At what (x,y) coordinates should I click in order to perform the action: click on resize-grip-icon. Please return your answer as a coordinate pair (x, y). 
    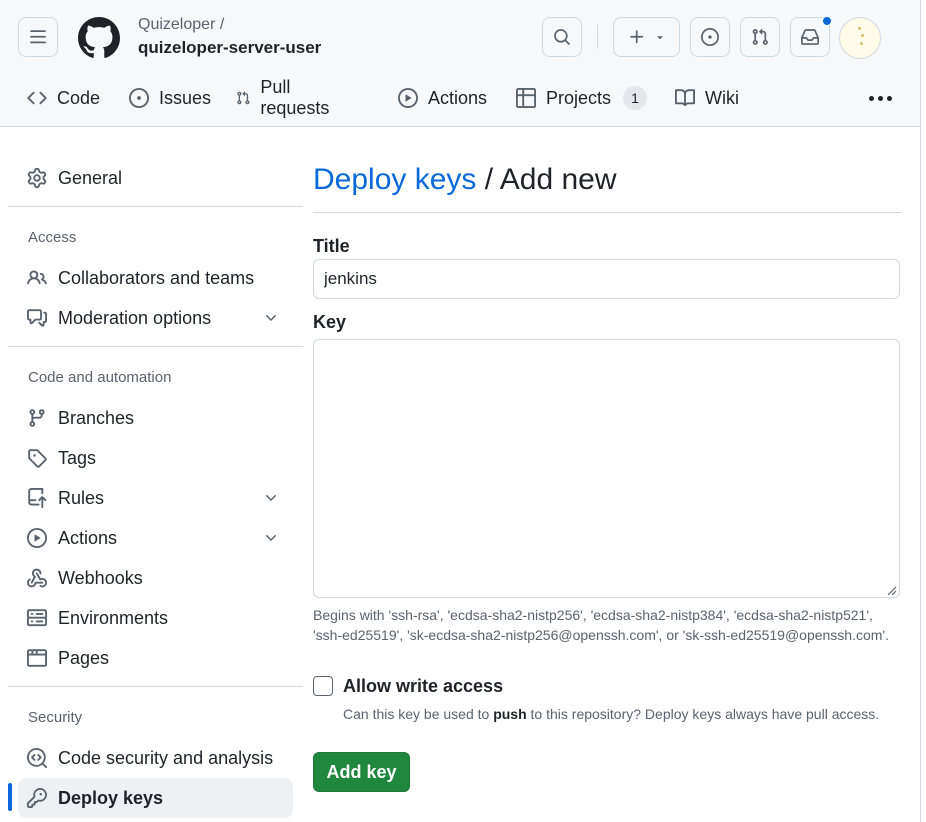
    Looking at the image, I should click on (891, 590).